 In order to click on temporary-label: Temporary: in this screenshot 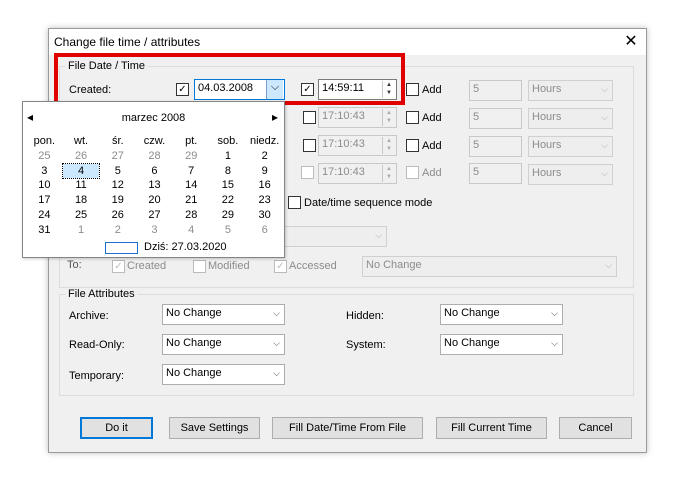, I will do `click(97, 376)`.